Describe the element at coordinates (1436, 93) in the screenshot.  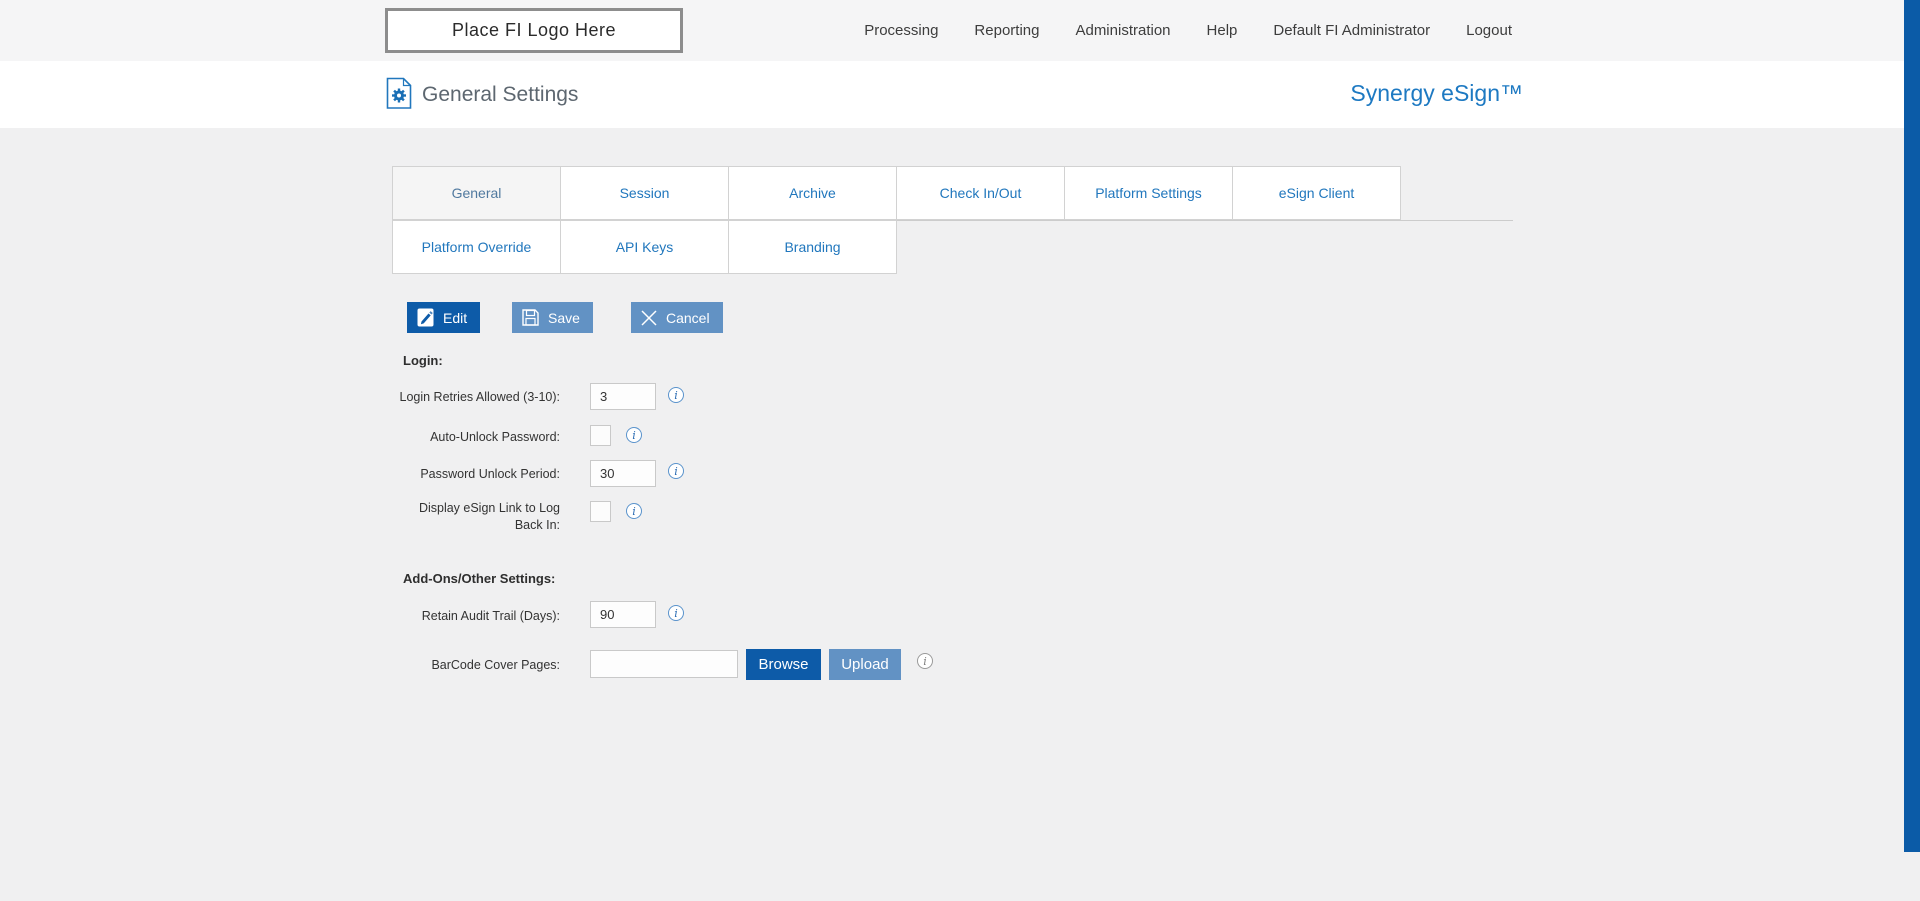
I see `brand-name: Synergy eSign™` at that location.